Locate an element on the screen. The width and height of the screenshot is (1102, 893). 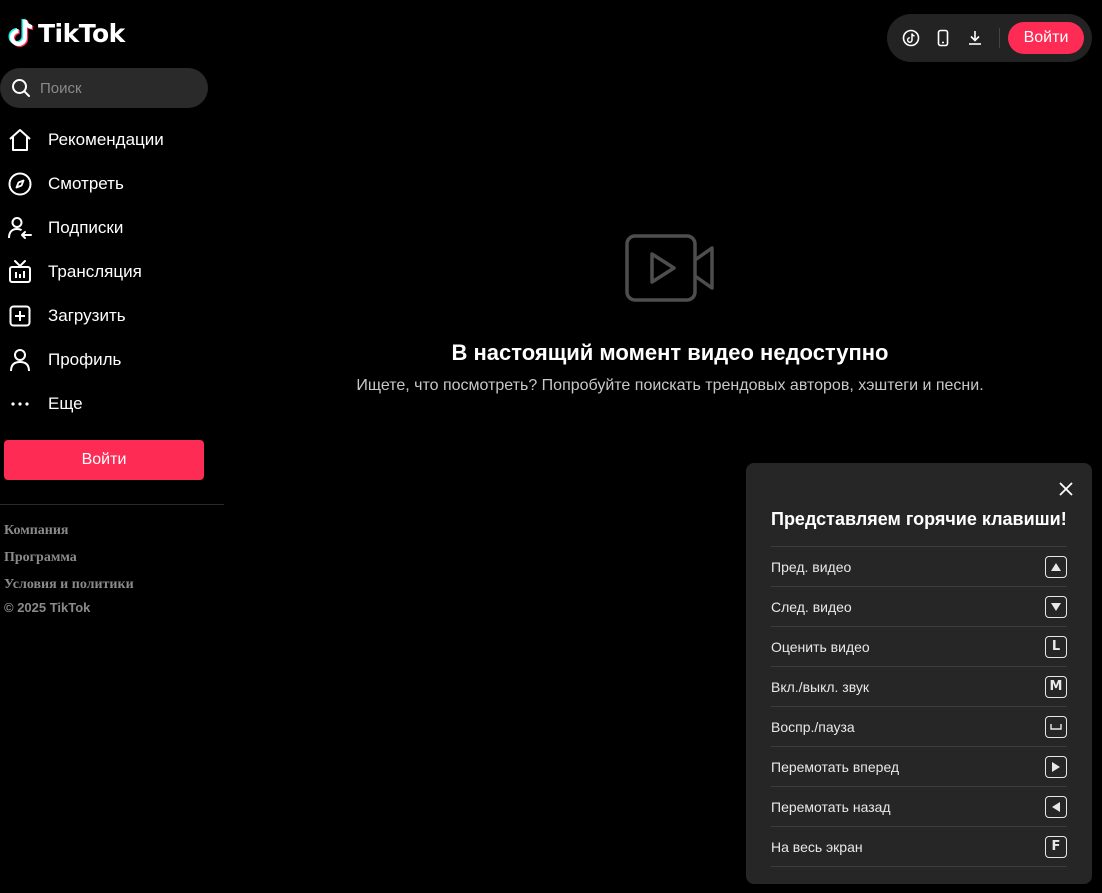
top-toolbar: Войти is located at coordinates (989, 38).